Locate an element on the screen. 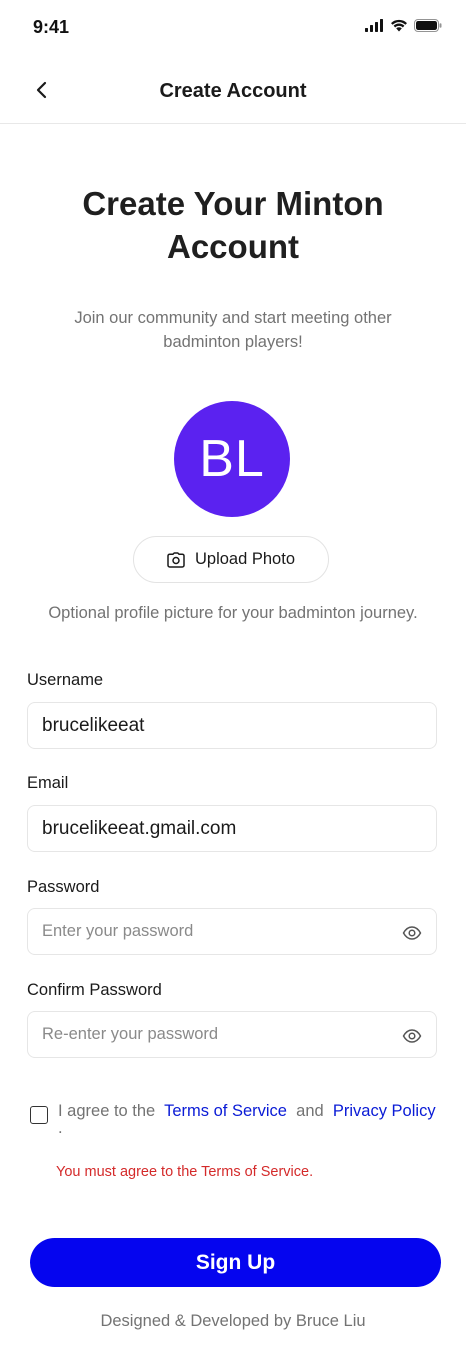  camera-icon is located at coordinates (176, 559).